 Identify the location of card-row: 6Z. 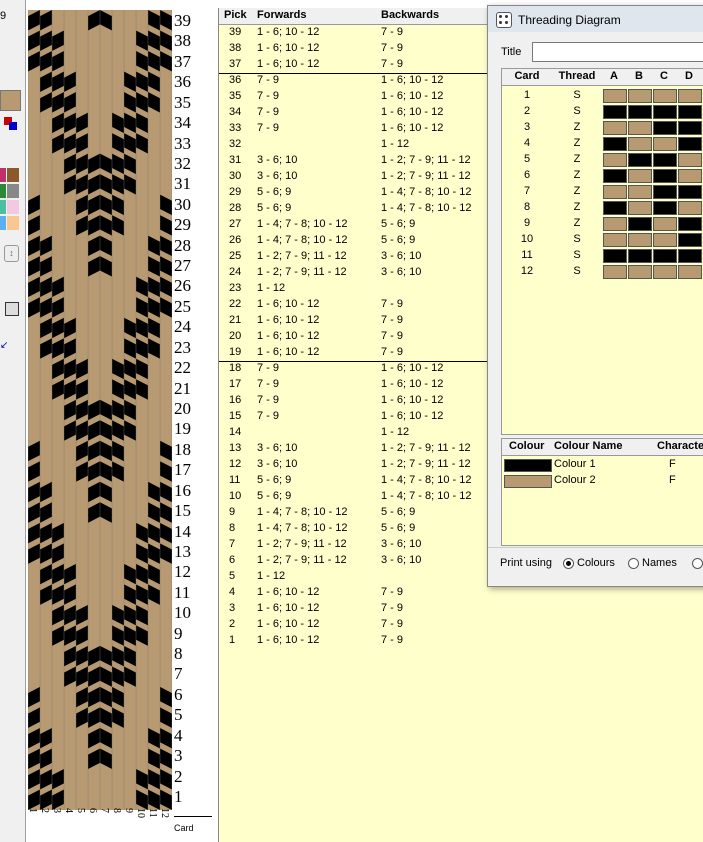
(602, 176).